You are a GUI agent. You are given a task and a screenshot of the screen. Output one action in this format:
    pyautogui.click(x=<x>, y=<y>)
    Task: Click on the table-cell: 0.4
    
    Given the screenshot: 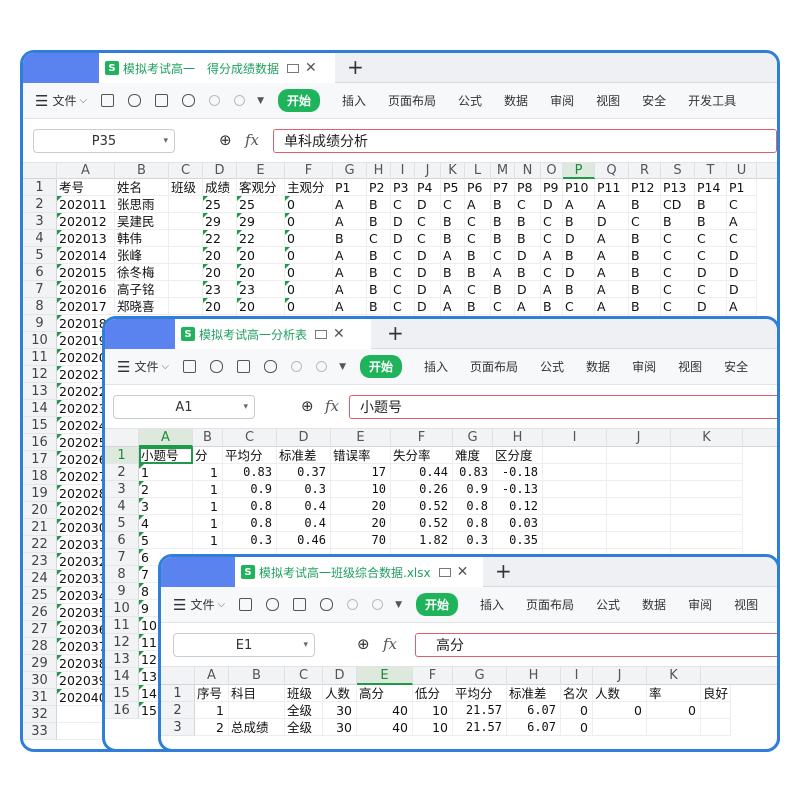 What is the action you would take?
    pyautogui.click(x=304, y=523)
    